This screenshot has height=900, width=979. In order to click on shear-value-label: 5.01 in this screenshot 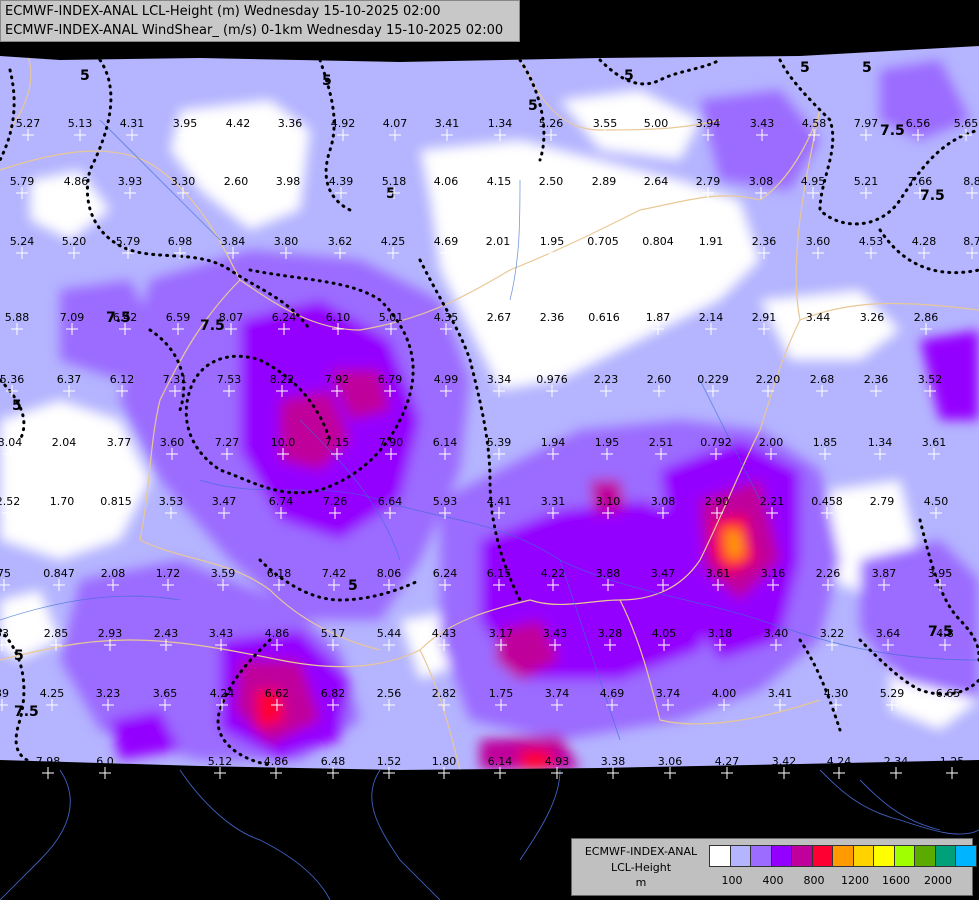, I will do `click(391, 317)`.